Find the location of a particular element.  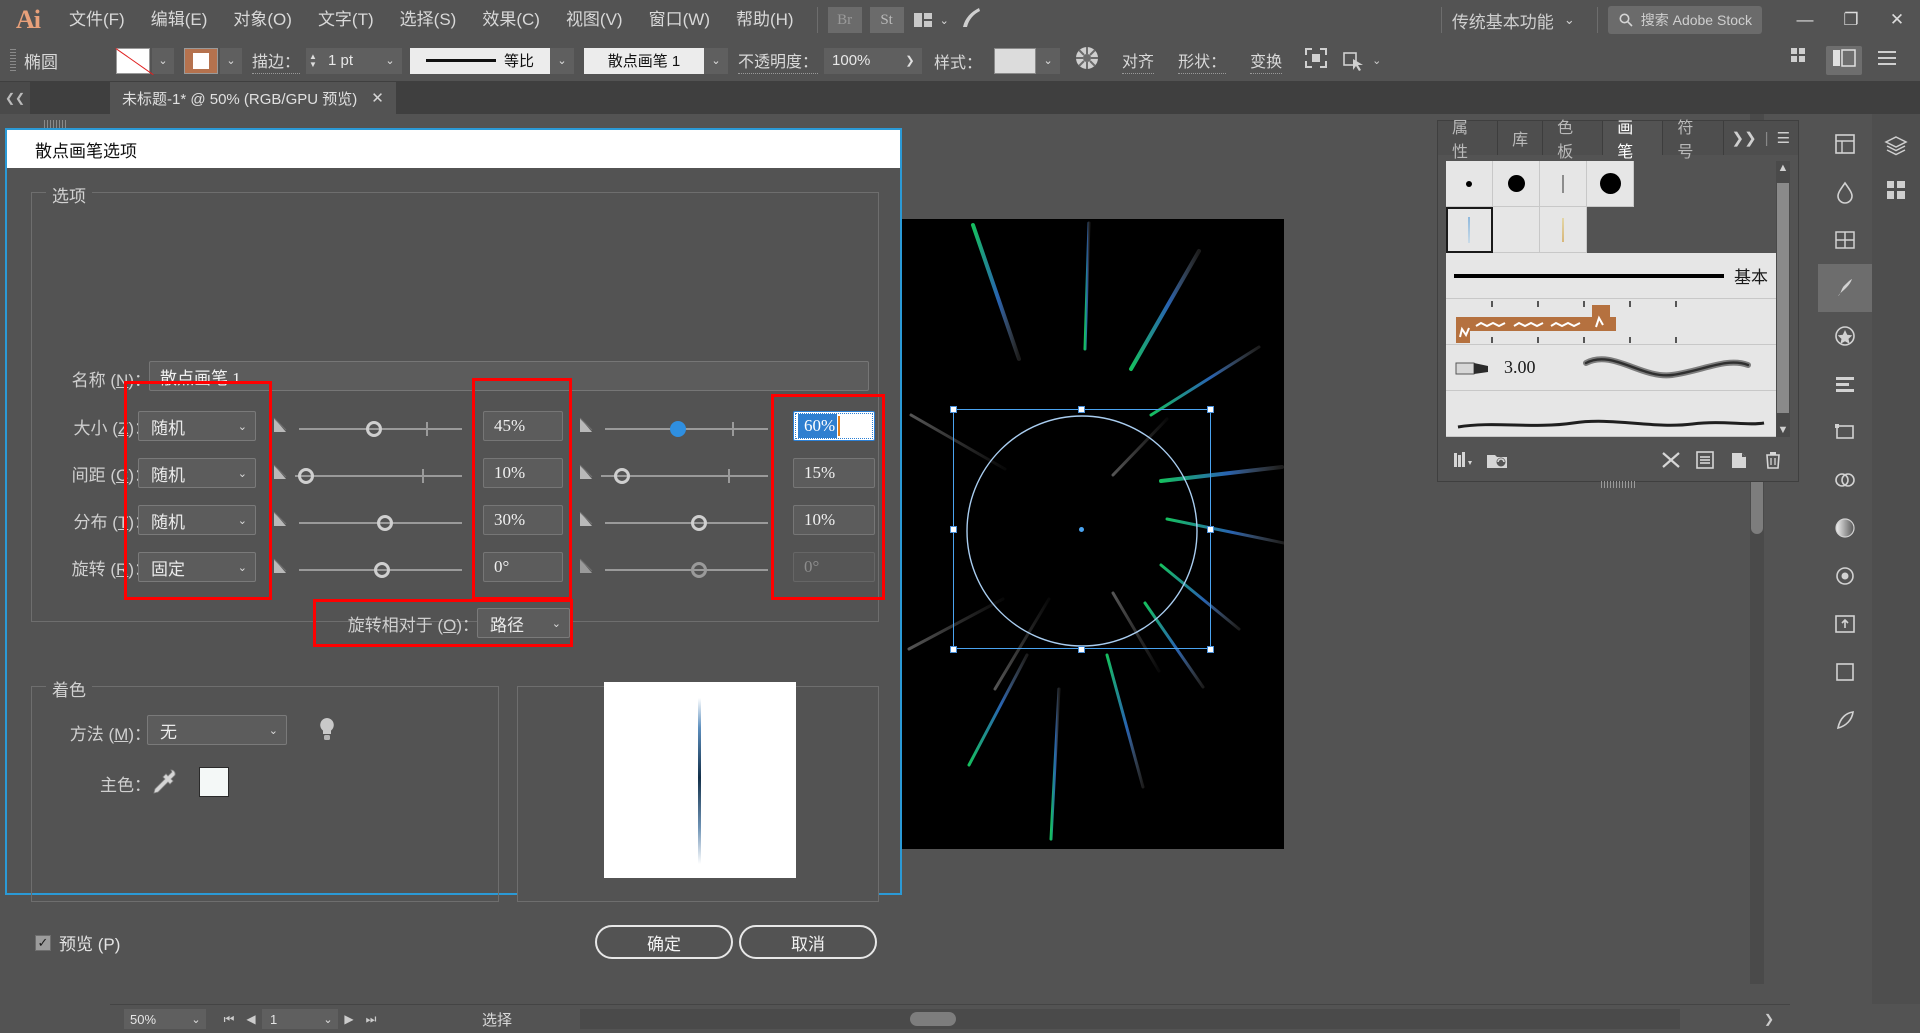

menu-item-file: 文件(F) is located at coordinates (97, 20).